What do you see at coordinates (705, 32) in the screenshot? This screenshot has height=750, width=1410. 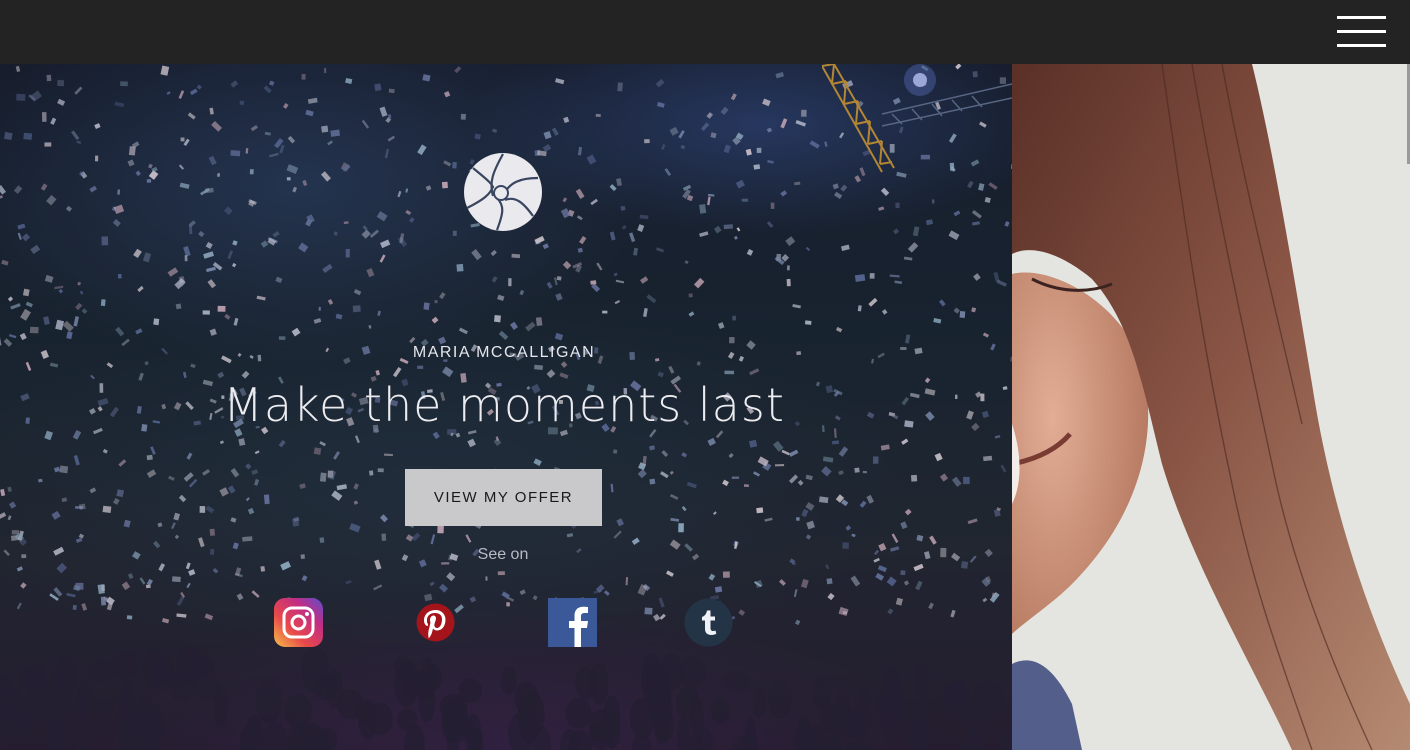 I see `top-navigation-bar` at bounding box center [705, 32].